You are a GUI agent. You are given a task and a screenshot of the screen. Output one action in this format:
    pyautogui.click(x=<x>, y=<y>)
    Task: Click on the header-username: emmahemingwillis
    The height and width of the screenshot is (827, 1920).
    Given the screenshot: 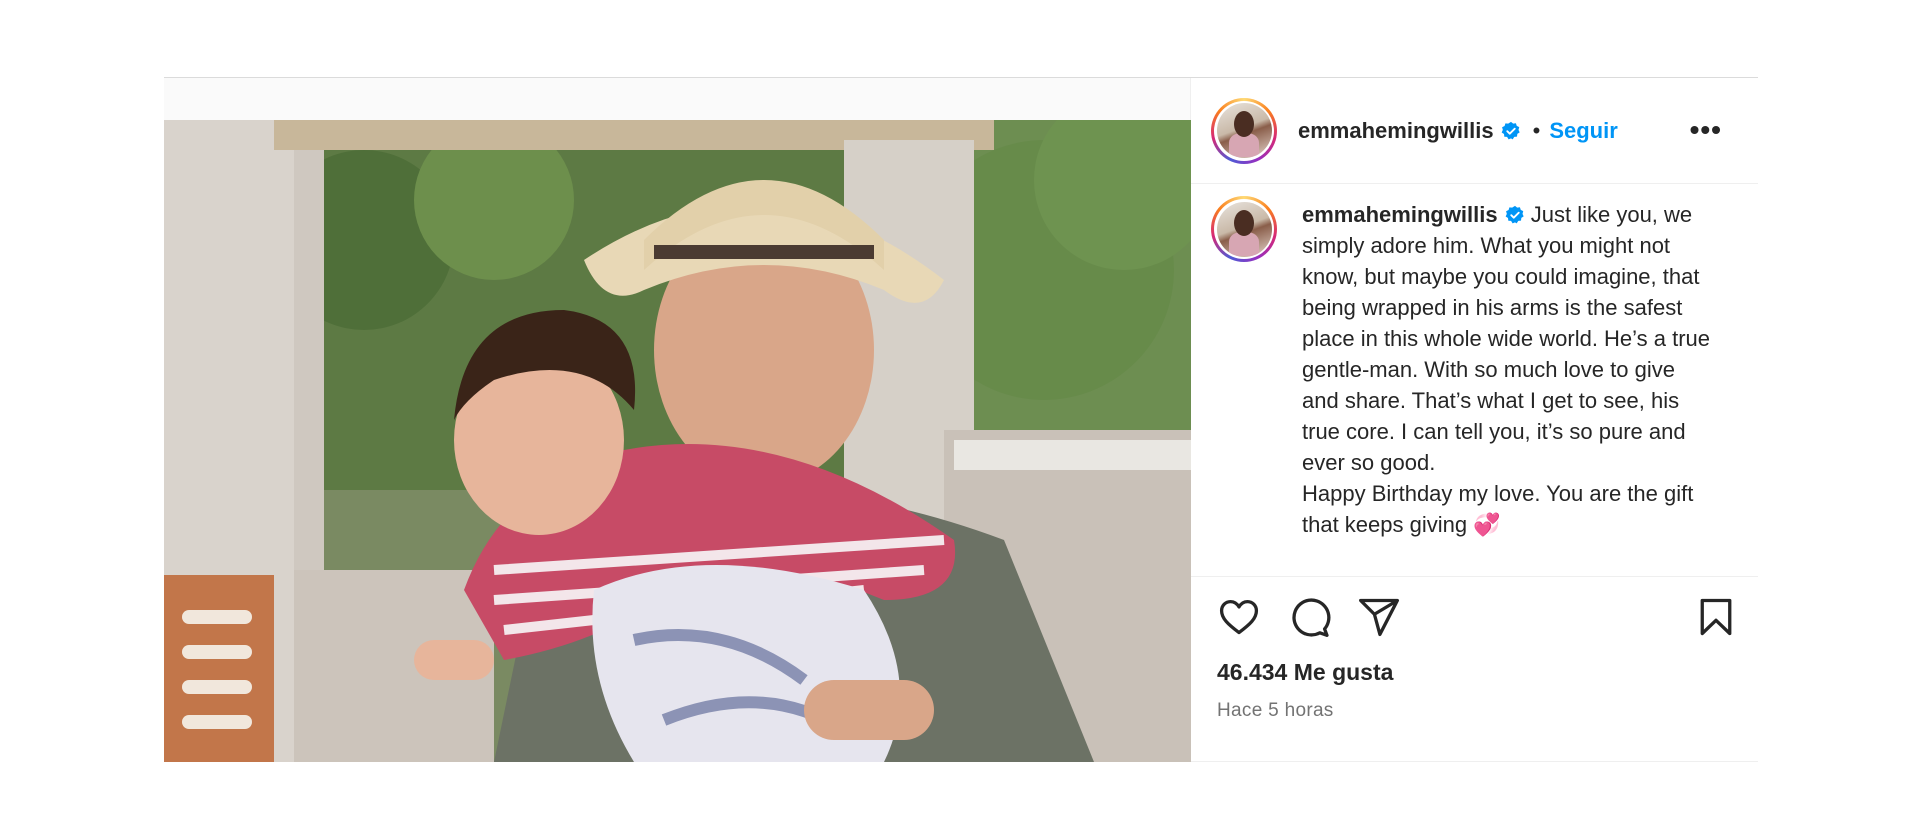 What is the action you would take?
    pyautogui.click(x=1396, y=131)
    